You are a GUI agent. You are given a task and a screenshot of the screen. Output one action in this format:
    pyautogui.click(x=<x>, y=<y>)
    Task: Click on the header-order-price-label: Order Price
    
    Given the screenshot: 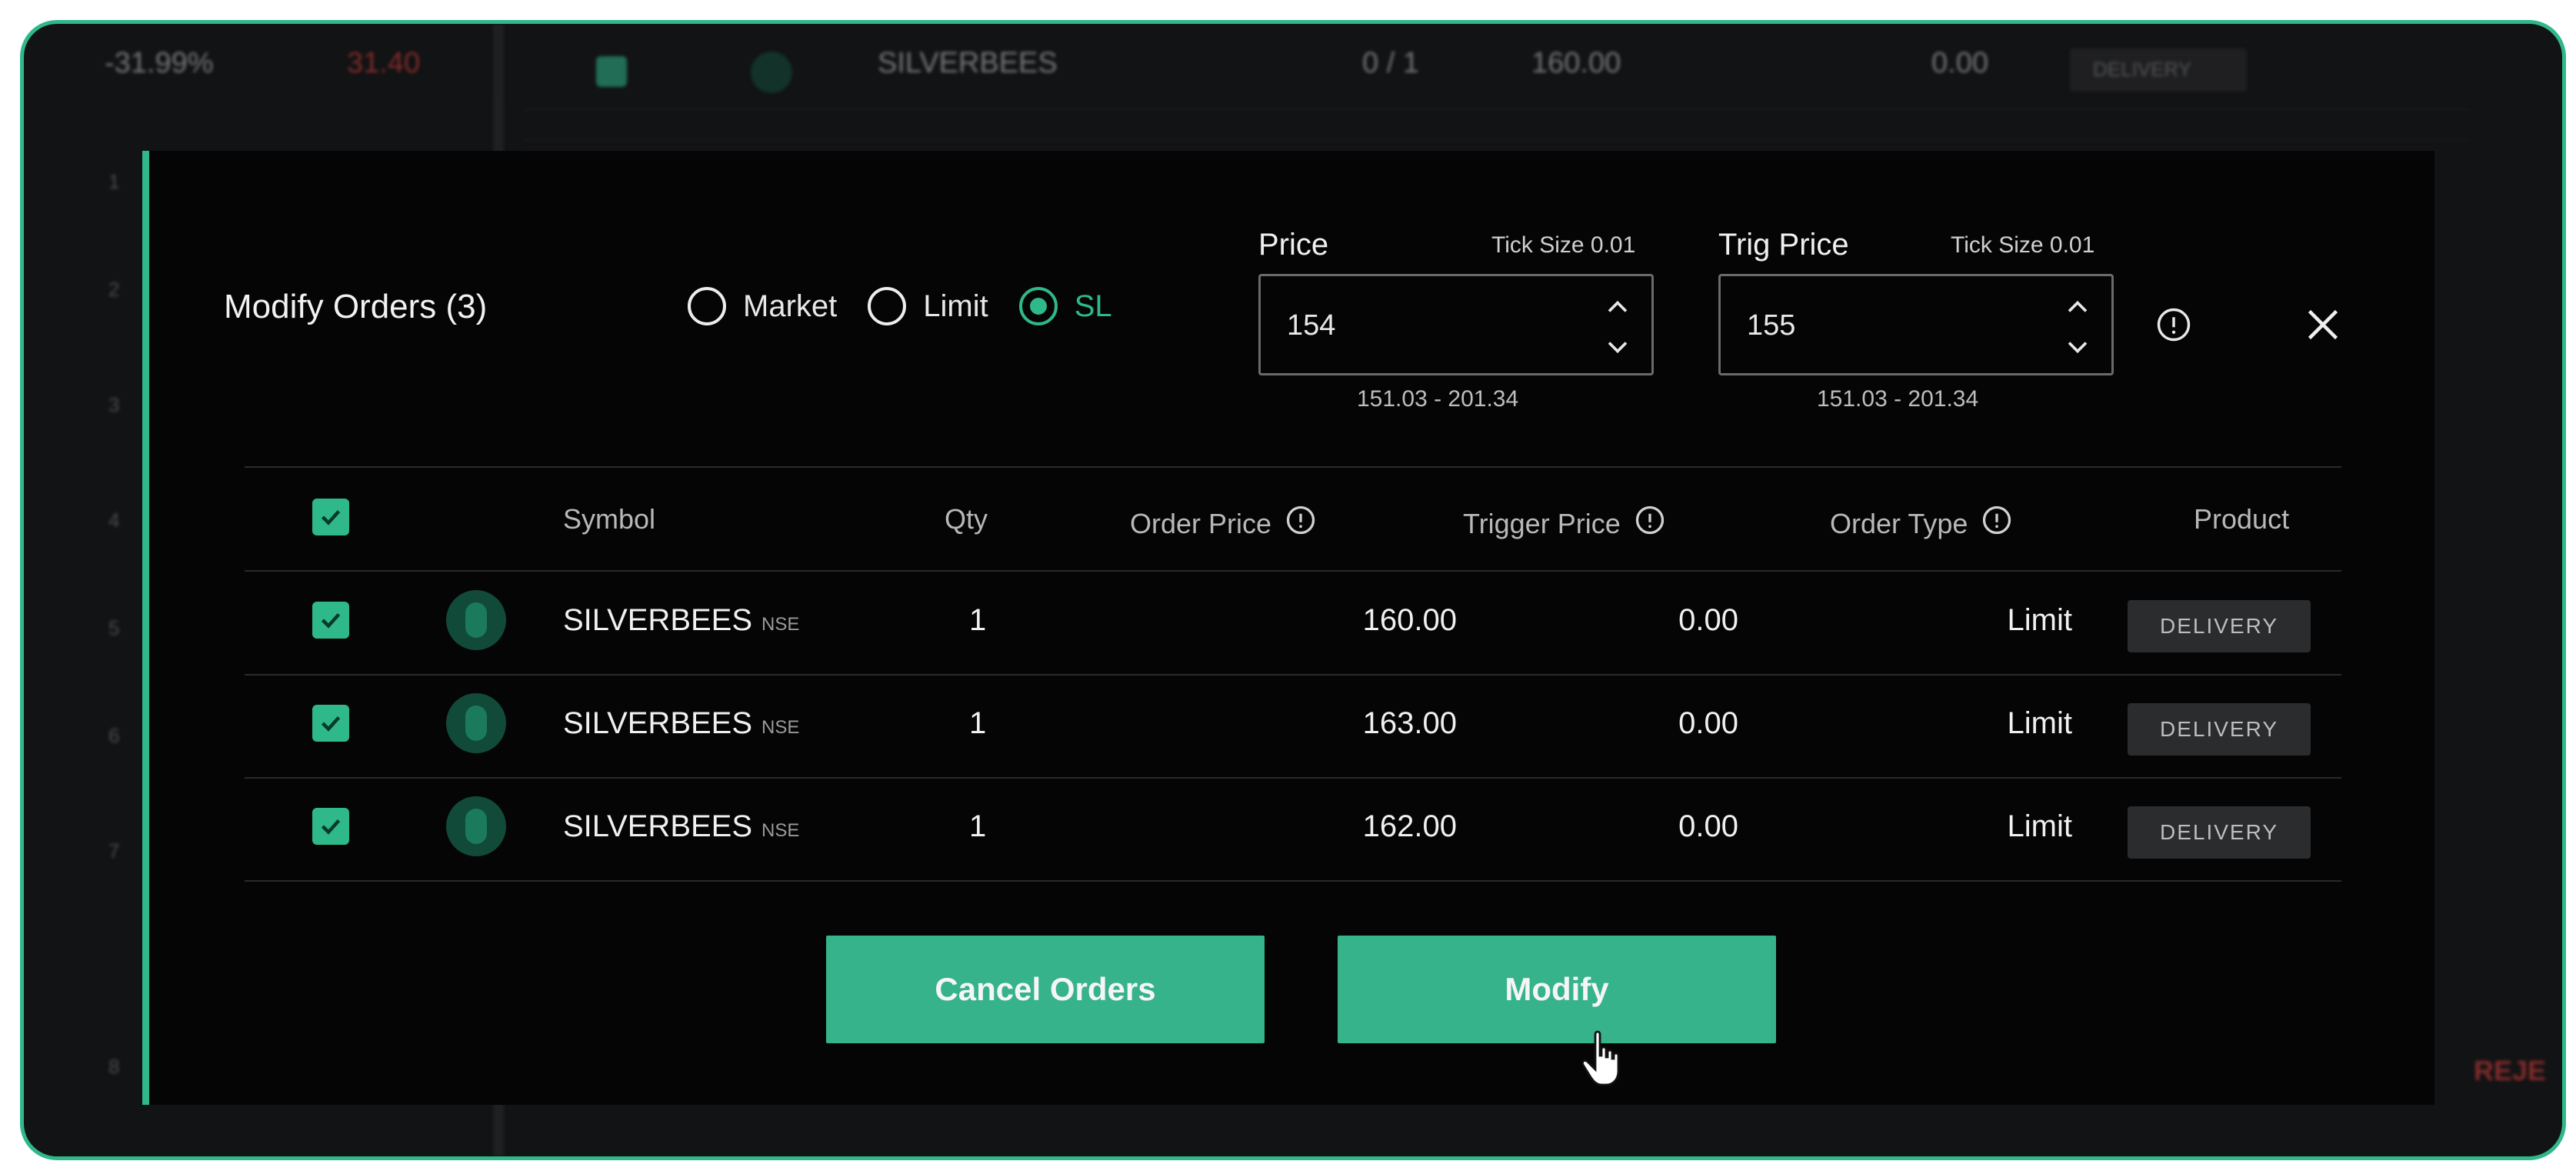 What is the action you would take?
    pyautogui.click(x=1201, y=523)
    